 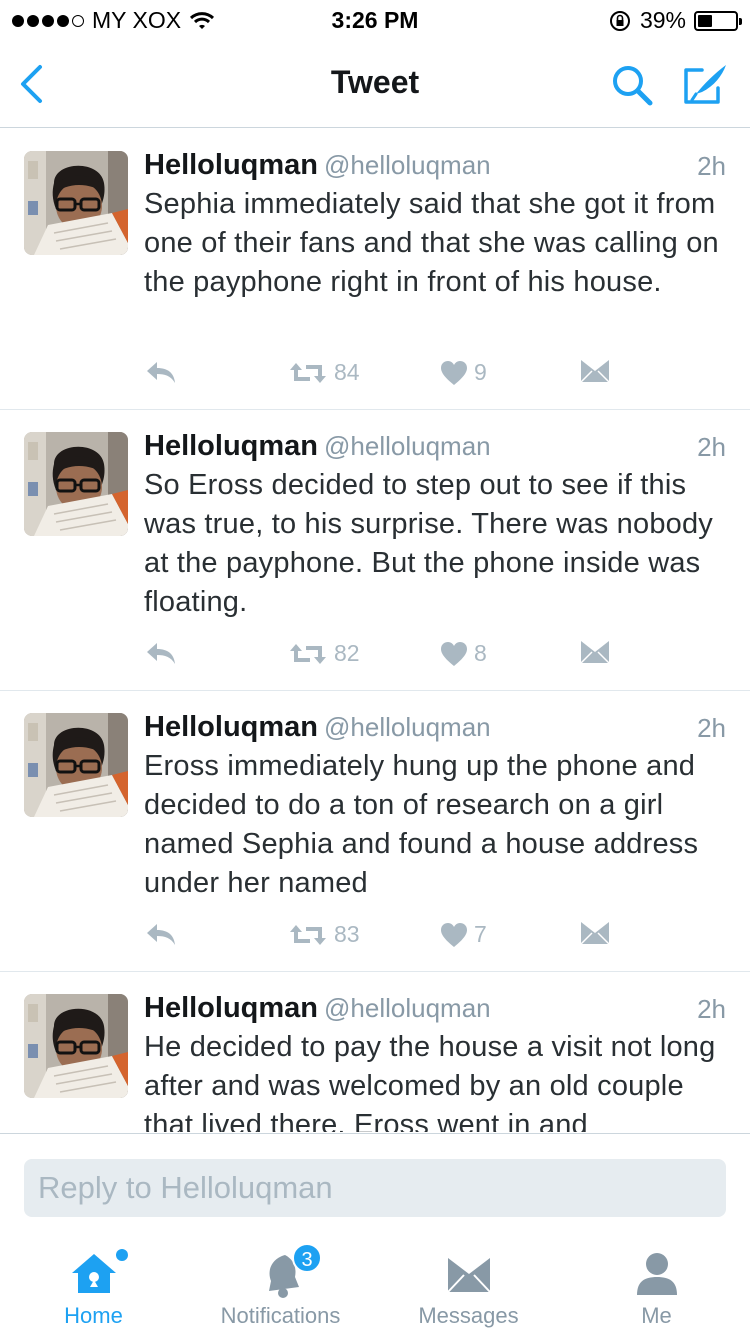 I want to click on reply-bar, so click(x=375, y=1183).